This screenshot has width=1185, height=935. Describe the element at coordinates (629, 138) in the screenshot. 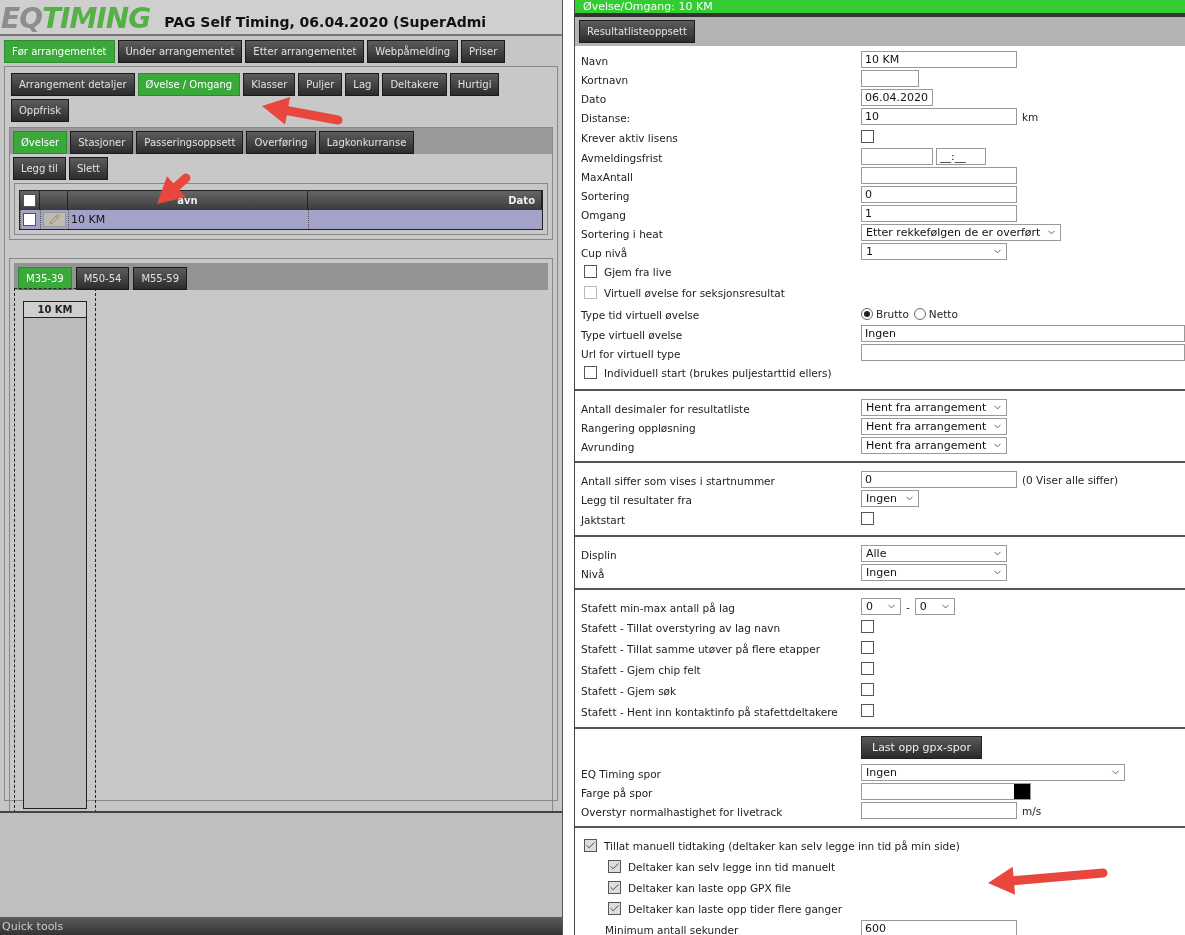

I see `field-label: Krever aktiv lisens` at that location.